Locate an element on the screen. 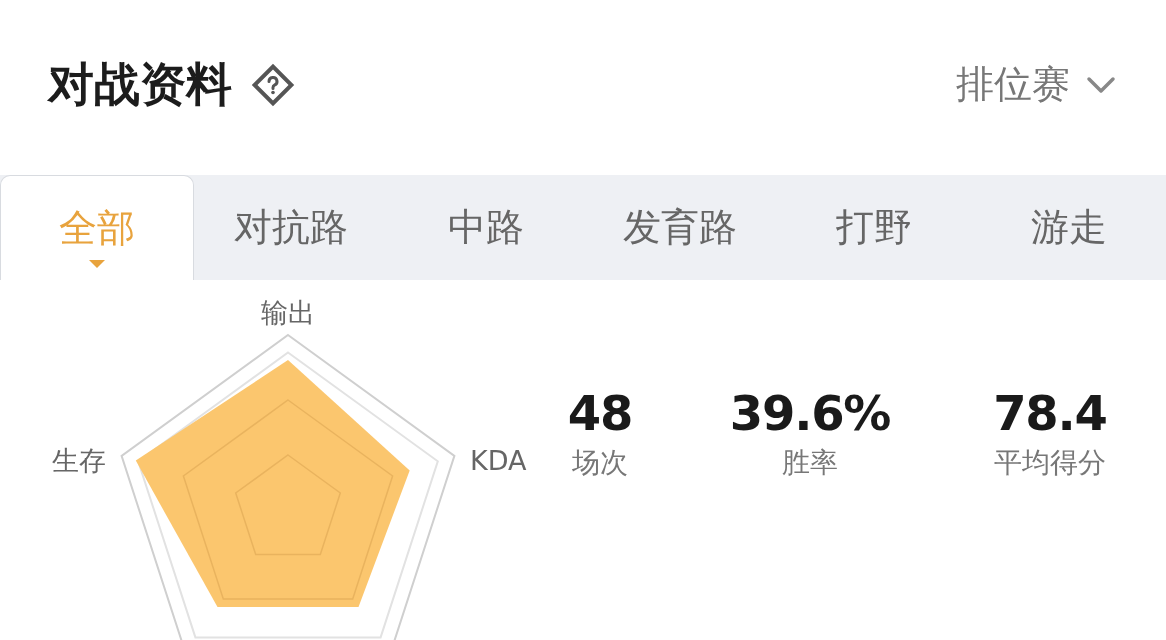  stat-value: 48 is located at coordinates (600, 413).